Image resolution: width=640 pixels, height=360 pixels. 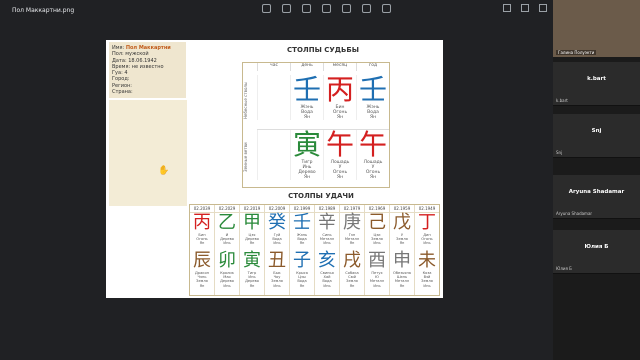 What do you see at coordinates (266, 8) in the screenshot?
I see `crop-icon` at bounding box center [266, 8].